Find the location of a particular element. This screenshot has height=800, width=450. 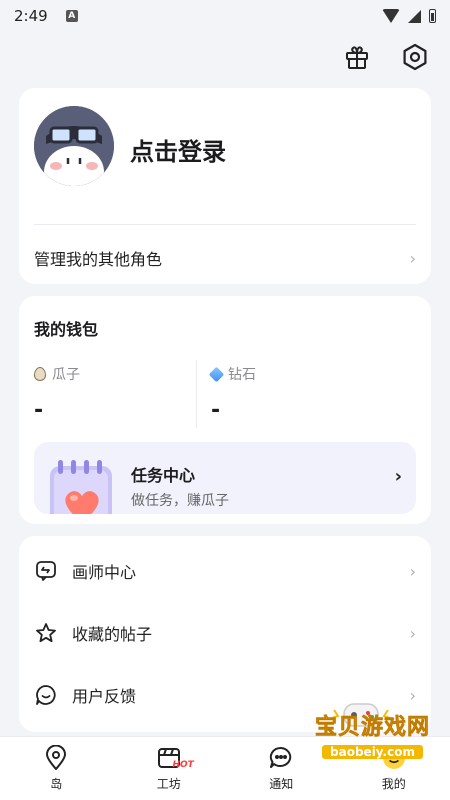

diamonds-label: 钻石 is located at coordinates (242, 375).